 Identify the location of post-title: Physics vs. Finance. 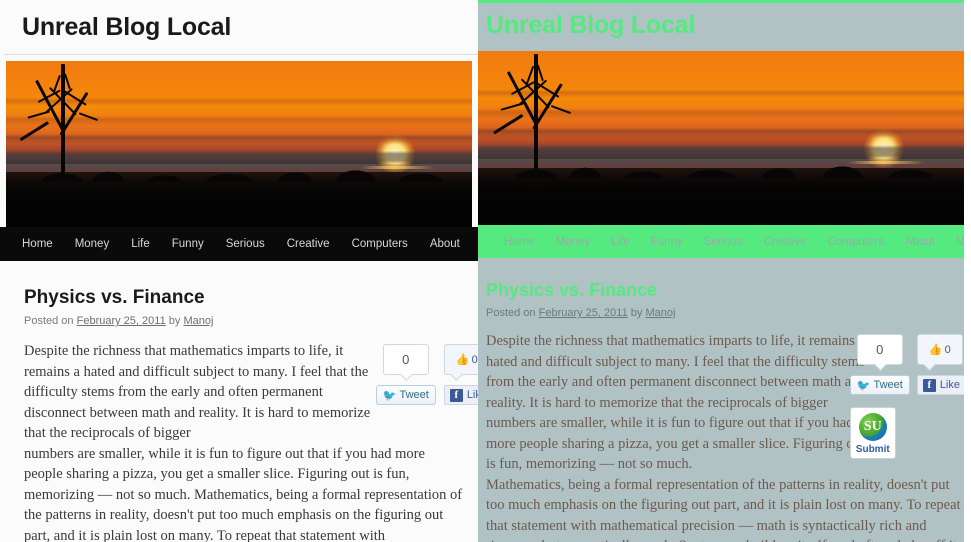
(114, 297).